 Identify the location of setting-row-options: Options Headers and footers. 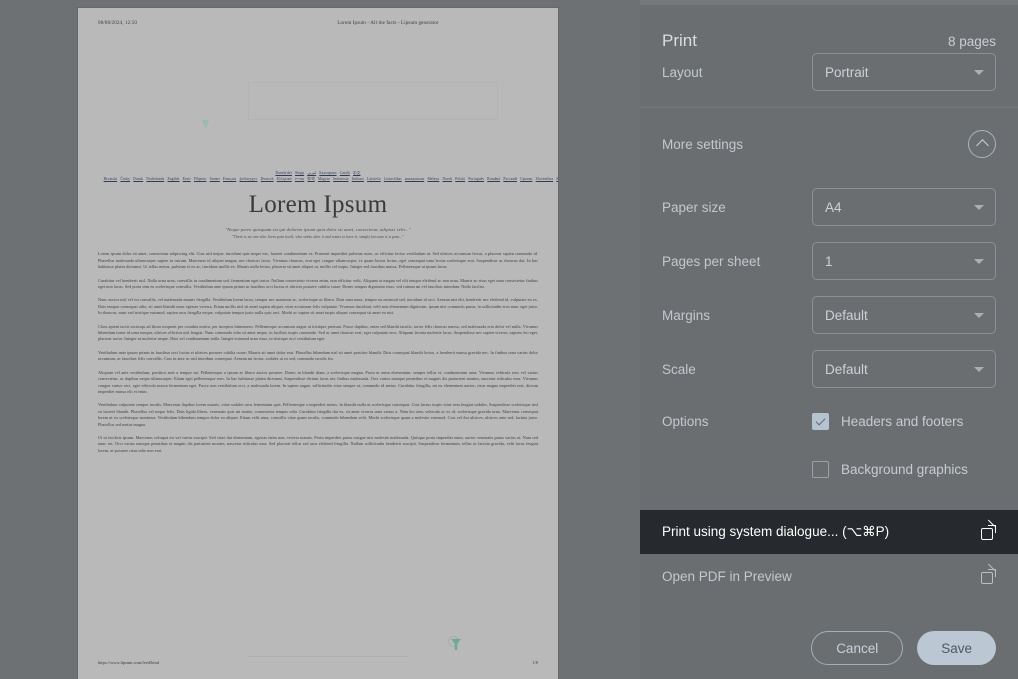
(829, 421).